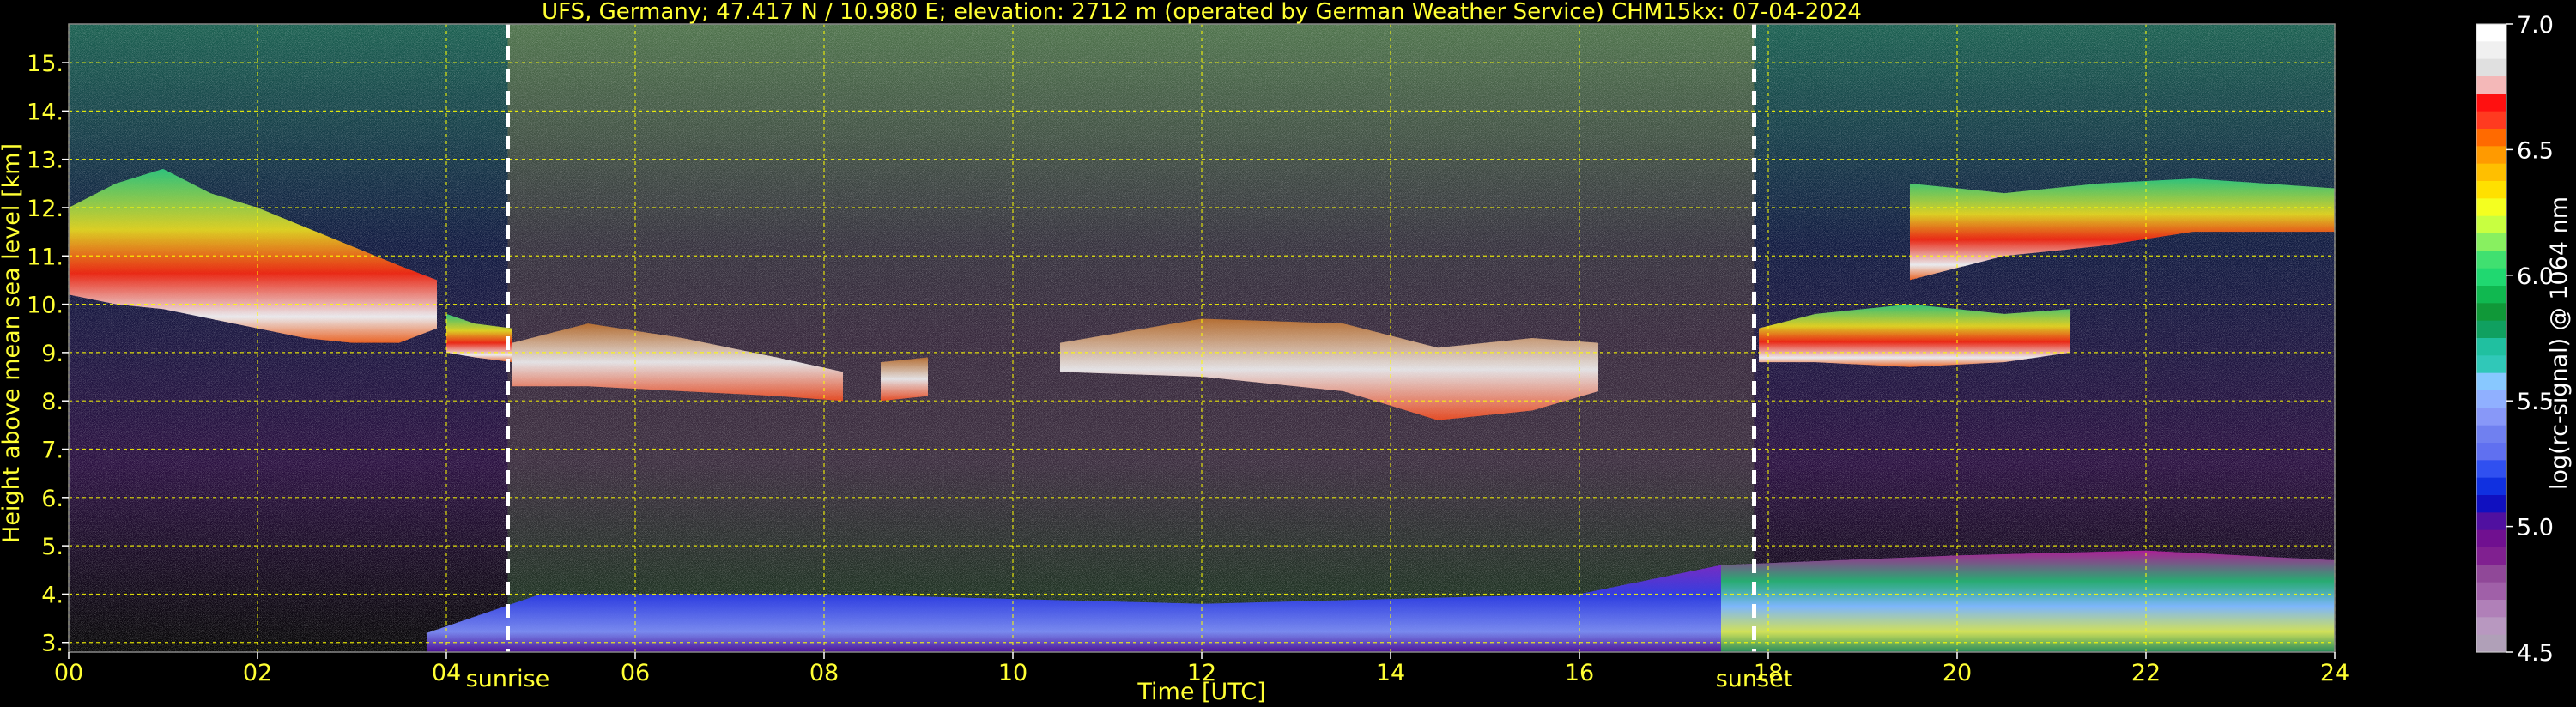 Image resolution: width=2576 pixels, height=707 pixels. I want to click on y-tick-label: 9., so click(52, 354).